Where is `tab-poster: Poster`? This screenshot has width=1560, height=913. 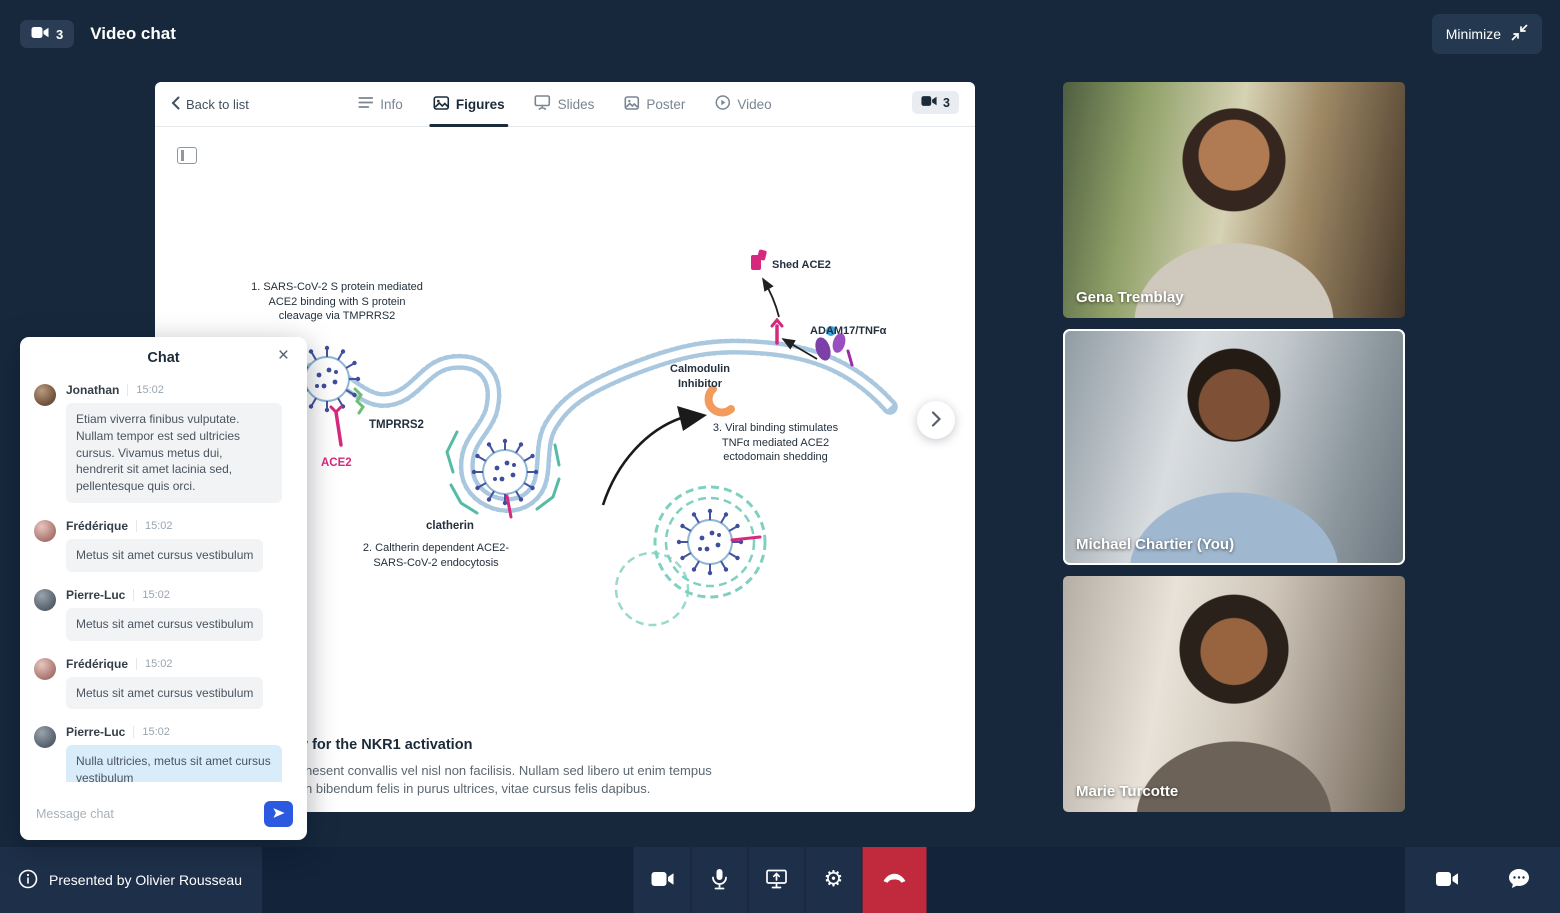
tab-poster: Poster is located at coordinates (654, 104).